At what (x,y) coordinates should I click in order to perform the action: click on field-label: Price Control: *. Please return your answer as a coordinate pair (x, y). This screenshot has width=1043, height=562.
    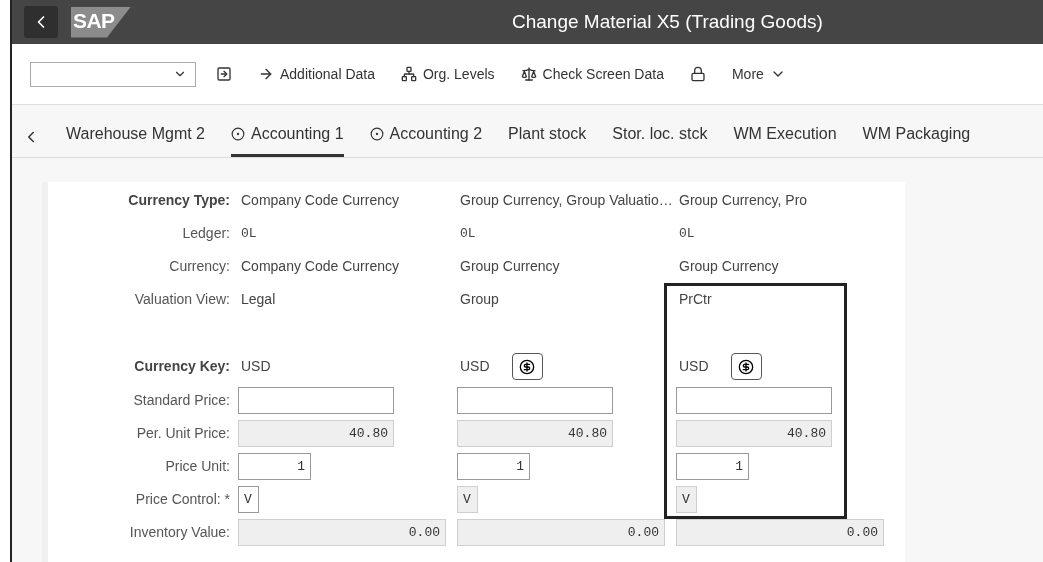
    Looking at the image, I should click on (182, 499).